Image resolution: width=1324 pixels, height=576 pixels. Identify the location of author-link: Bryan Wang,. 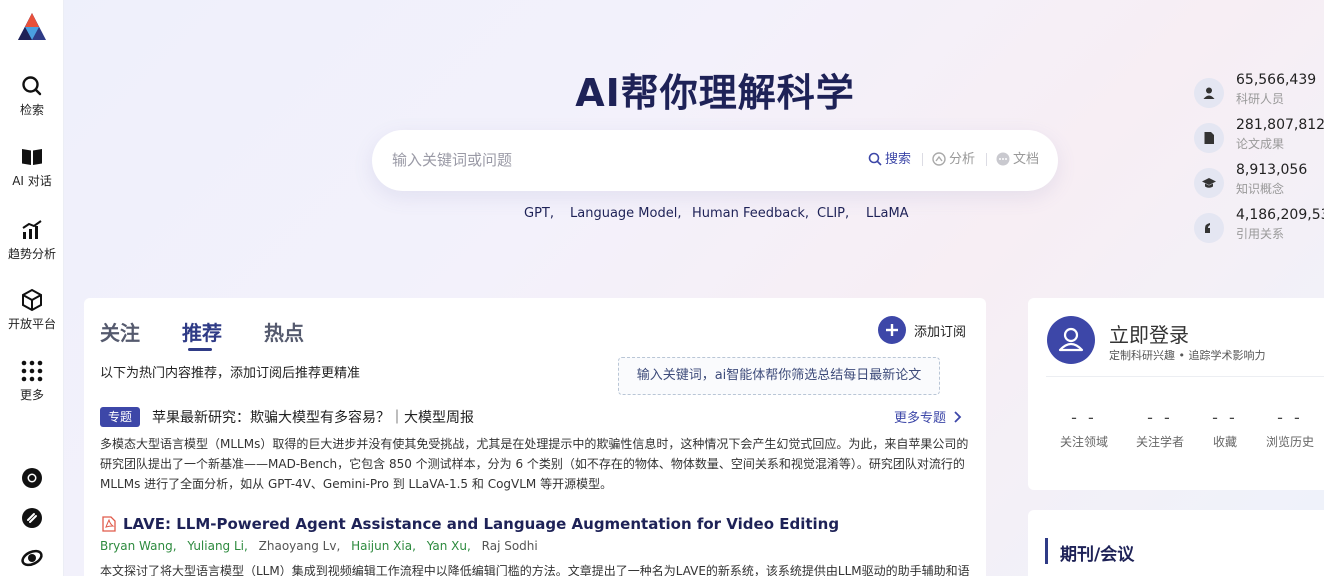
(138, 546).